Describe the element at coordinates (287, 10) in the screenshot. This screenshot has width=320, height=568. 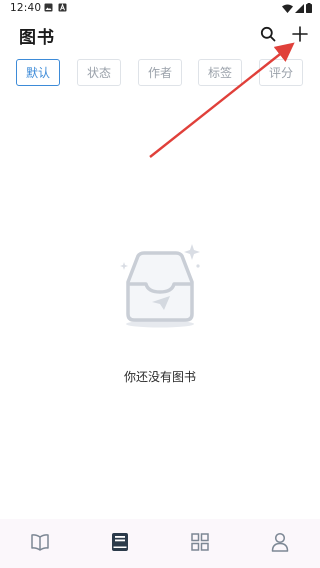
I see `wifi-icon` at that location.